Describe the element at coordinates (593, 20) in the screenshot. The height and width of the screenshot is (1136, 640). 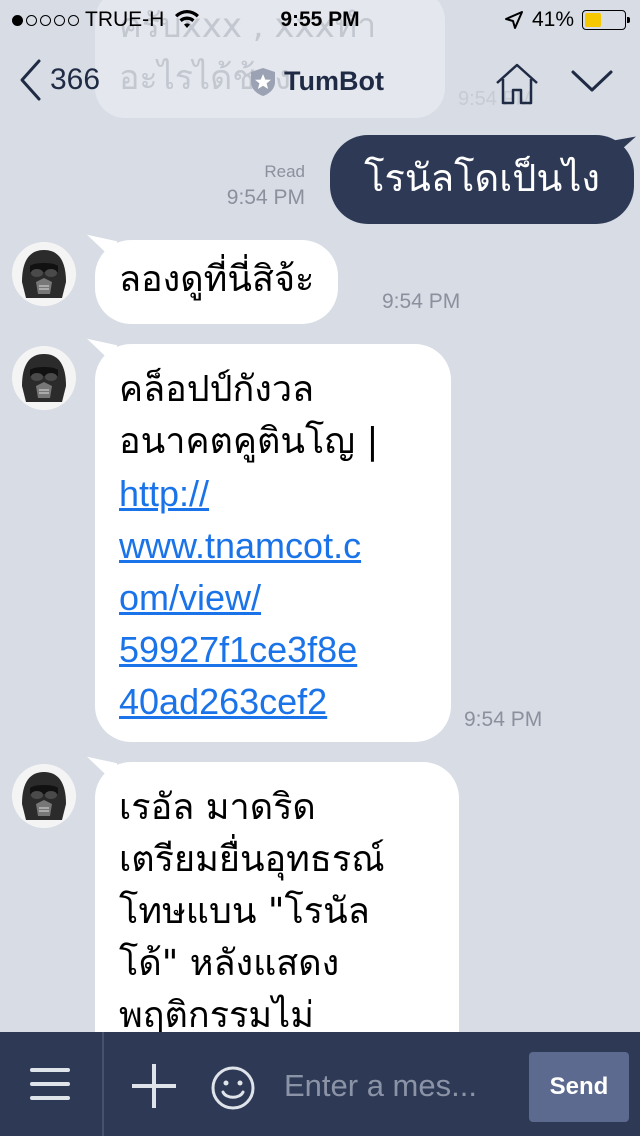
I see `battery-level` at that location.